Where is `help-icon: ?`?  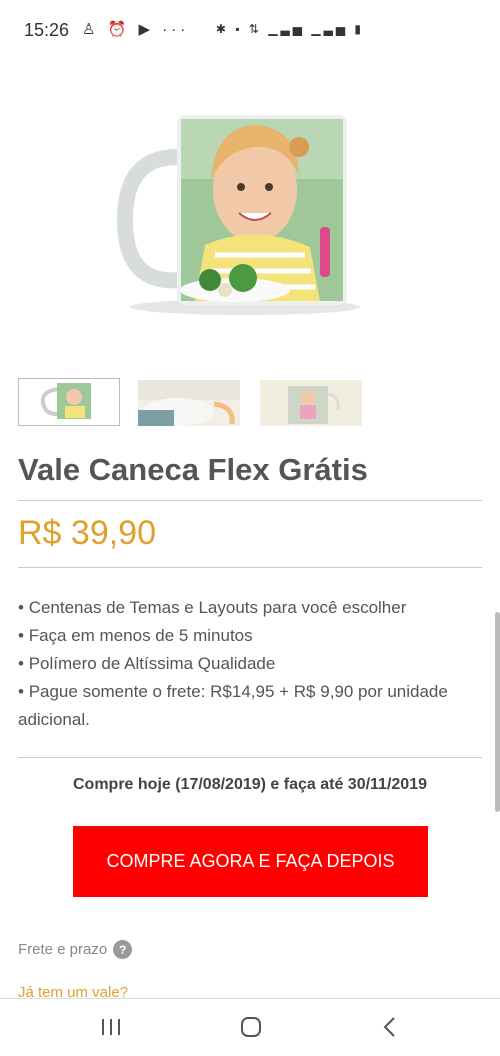
help-icon: ? is located at coordinates (123, 949).